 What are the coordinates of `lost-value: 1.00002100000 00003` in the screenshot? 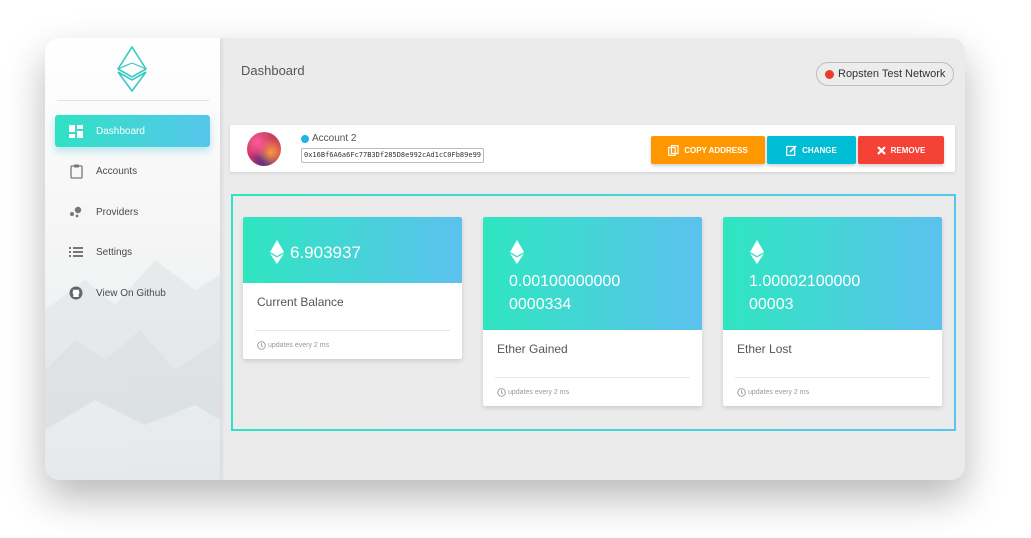 It's located at (804, 293).